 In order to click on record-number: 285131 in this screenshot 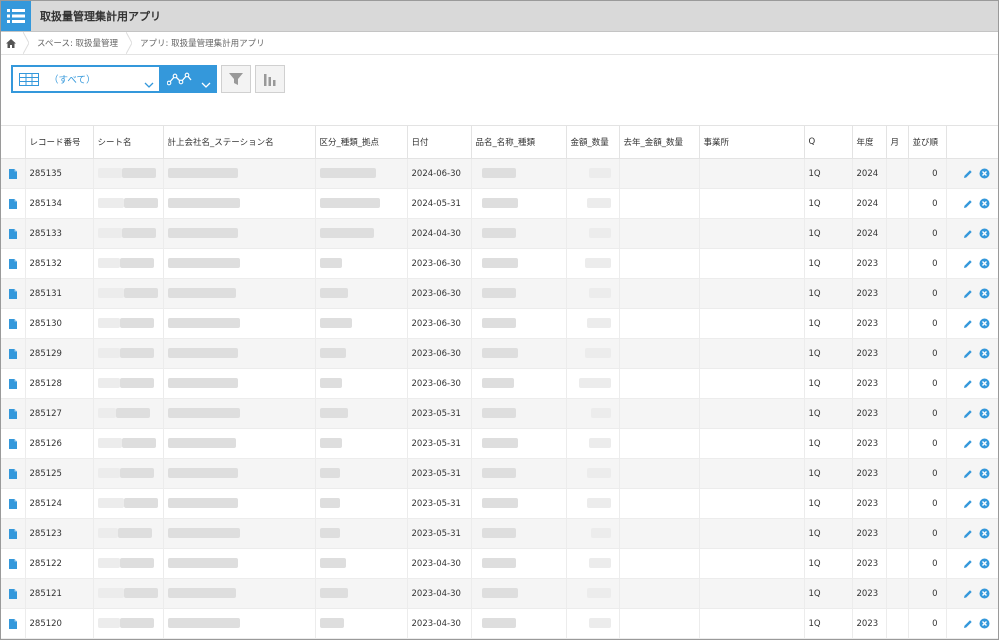, I will do `click(46, 294)`.